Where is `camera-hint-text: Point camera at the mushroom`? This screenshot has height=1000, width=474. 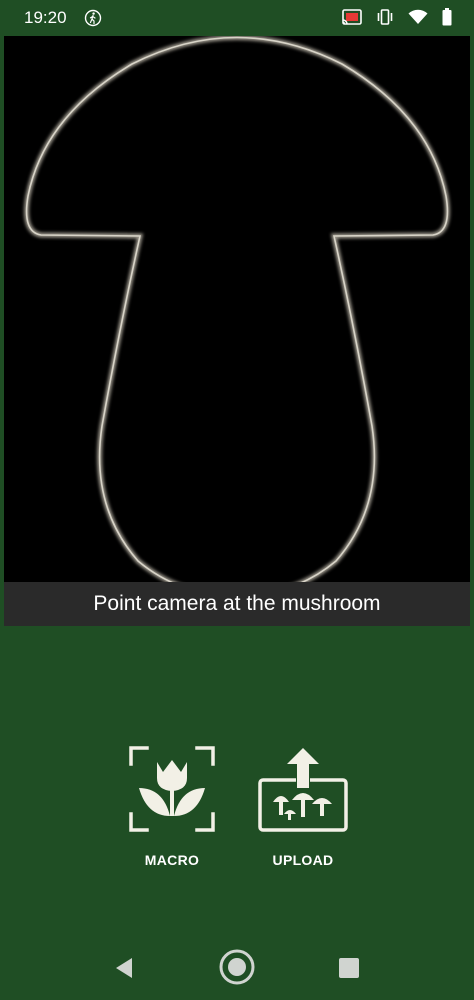 camera-hint-text: Point camera at the mushroom is located at coordinates (237, 603).